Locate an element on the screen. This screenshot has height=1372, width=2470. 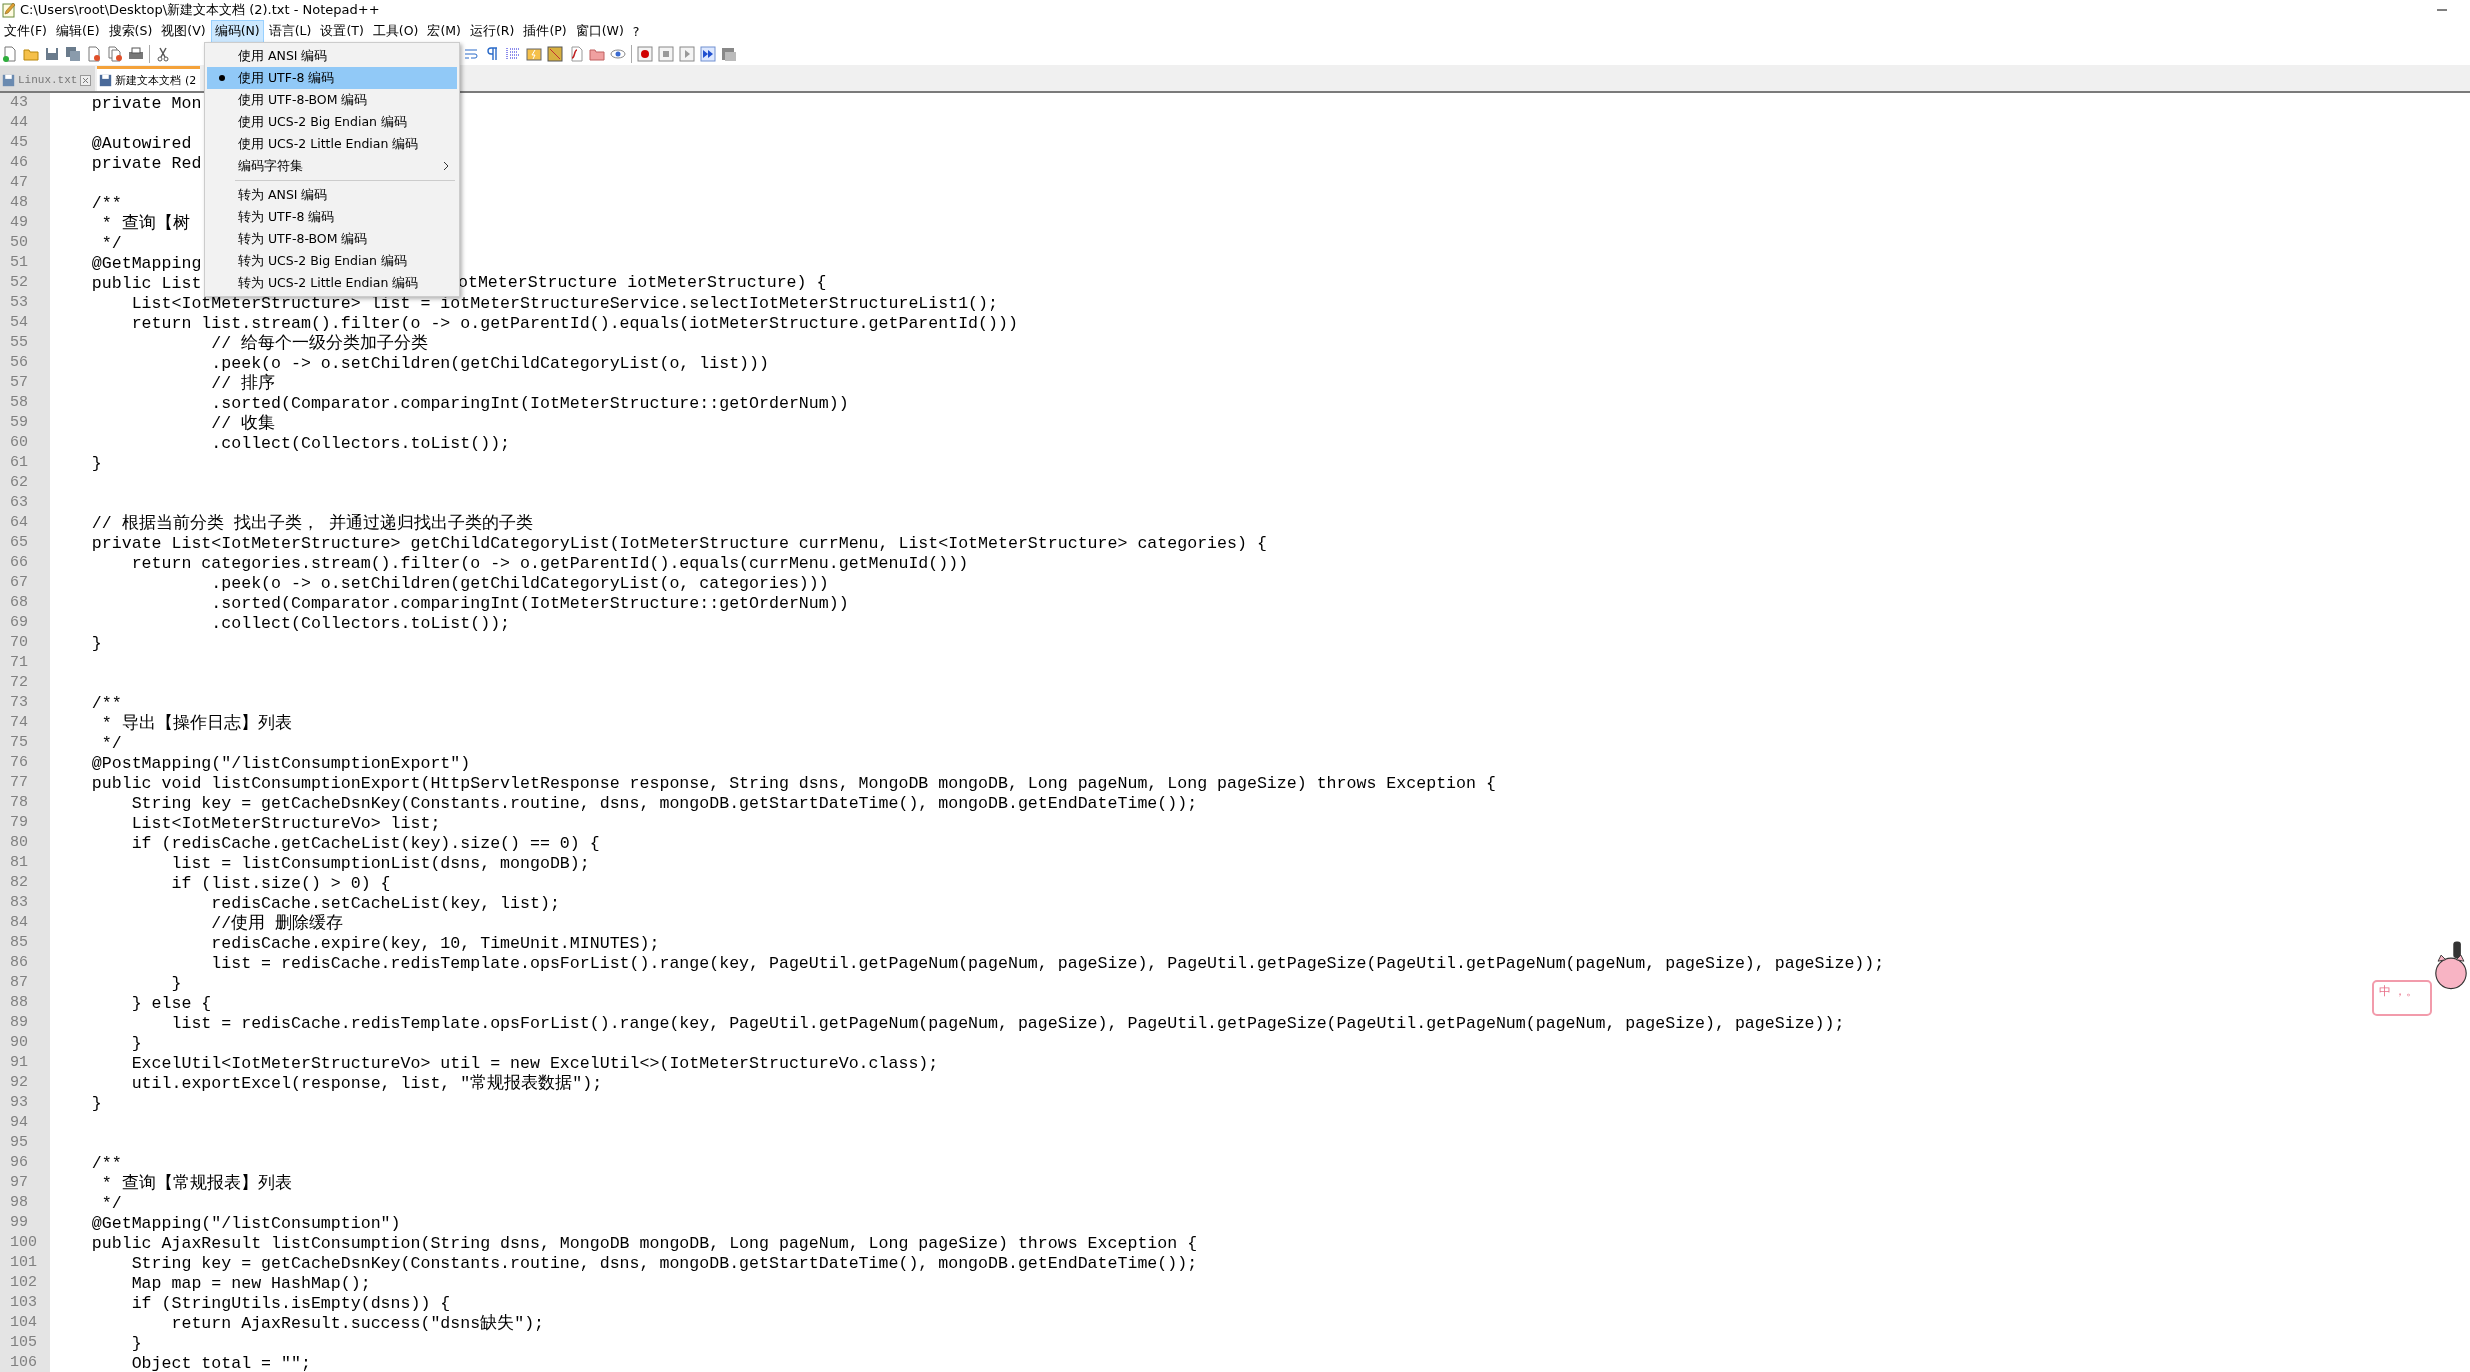
code-line: Object total = ""; is located at coordinates (220, 1363).